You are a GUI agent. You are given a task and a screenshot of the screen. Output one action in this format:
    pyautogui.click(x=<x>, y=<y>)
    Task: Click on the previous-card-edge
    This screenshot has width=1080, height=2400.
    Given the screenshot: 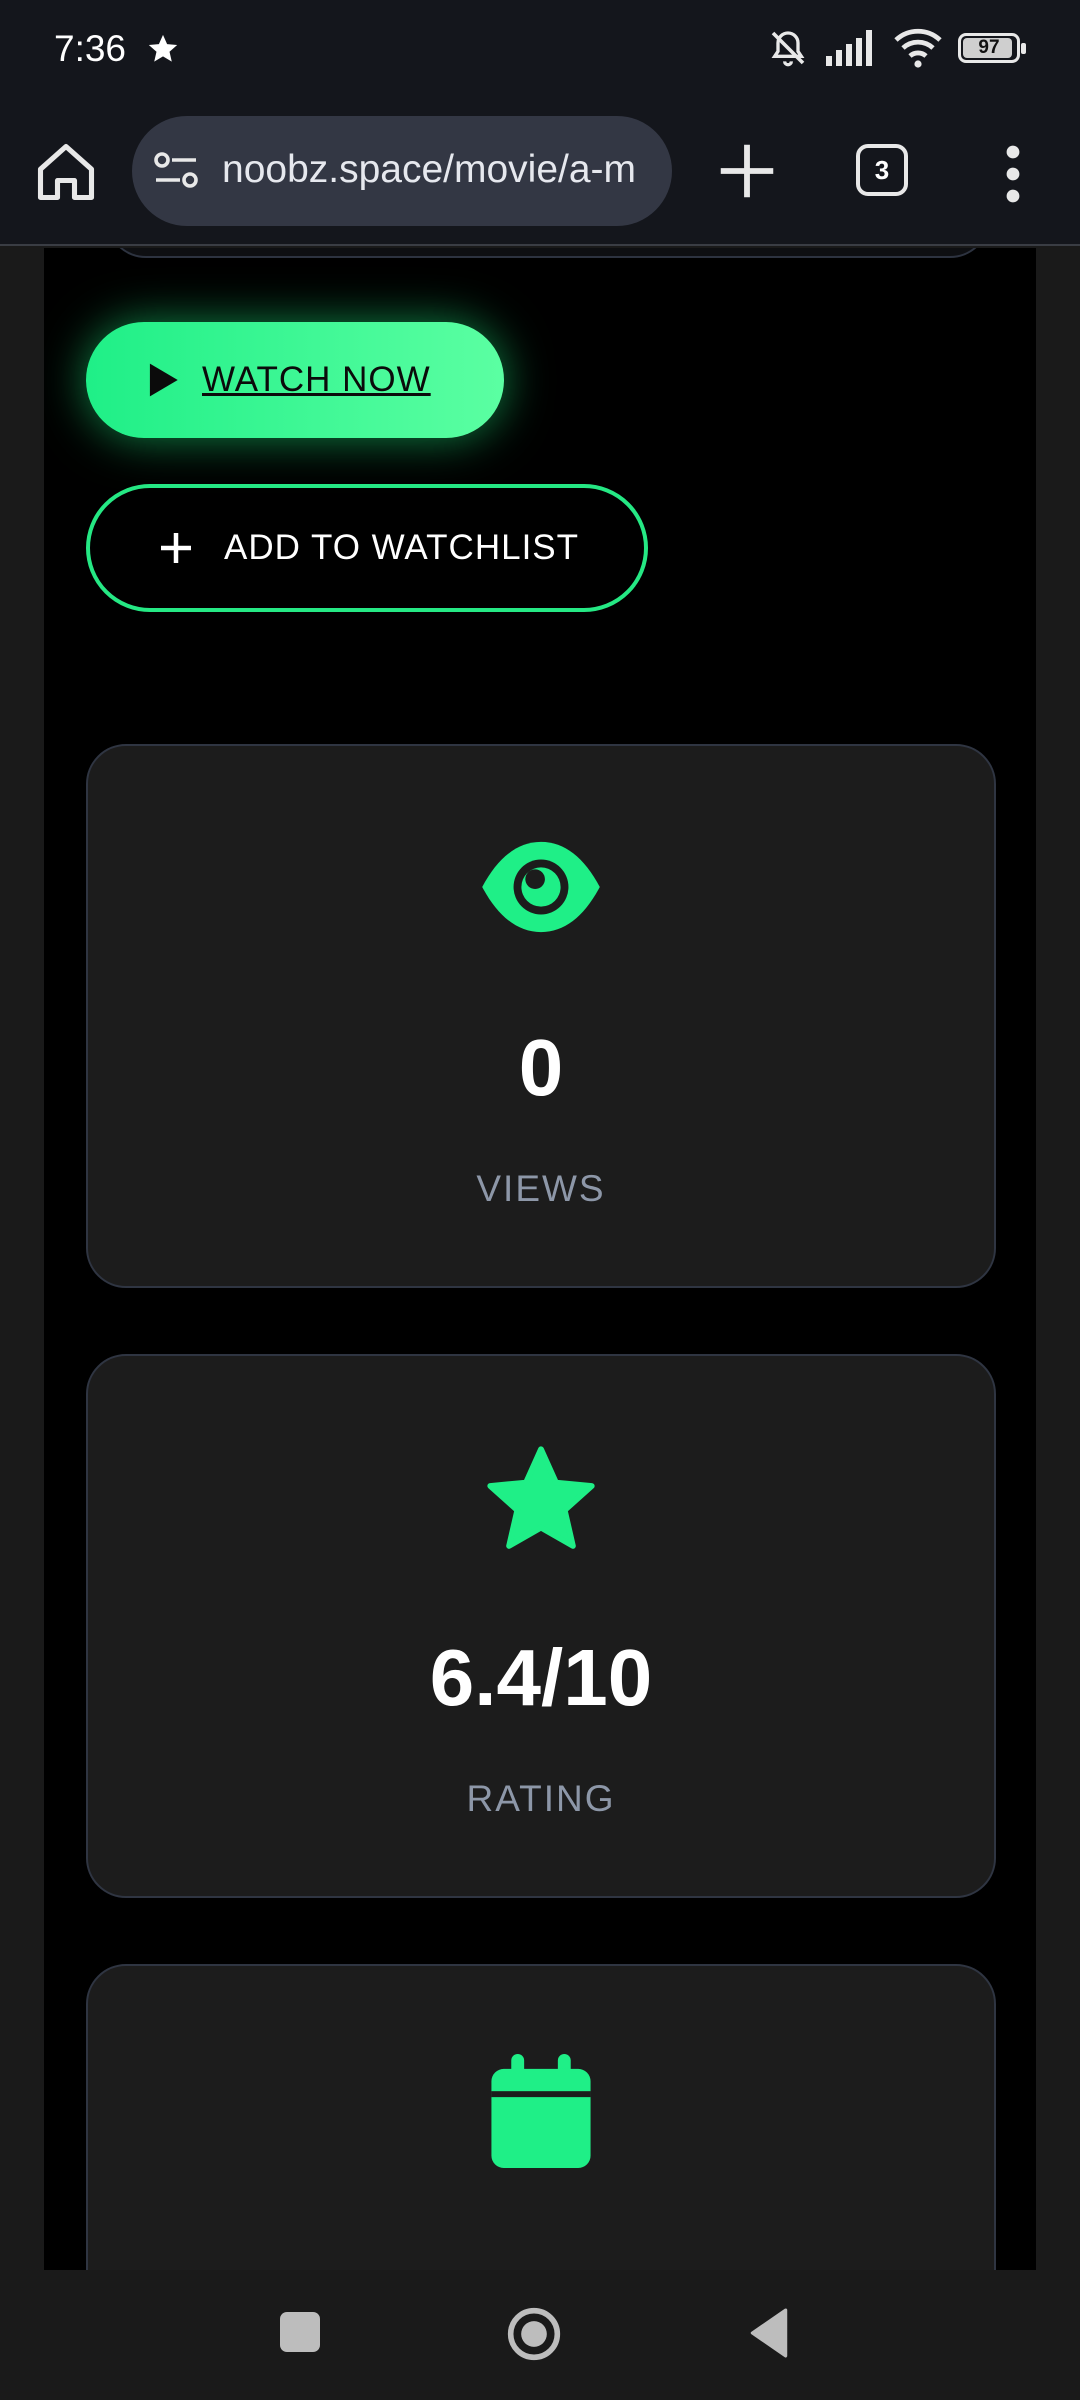 What is the action you would take?
    pyautogui.click(x=548, y=253)
    